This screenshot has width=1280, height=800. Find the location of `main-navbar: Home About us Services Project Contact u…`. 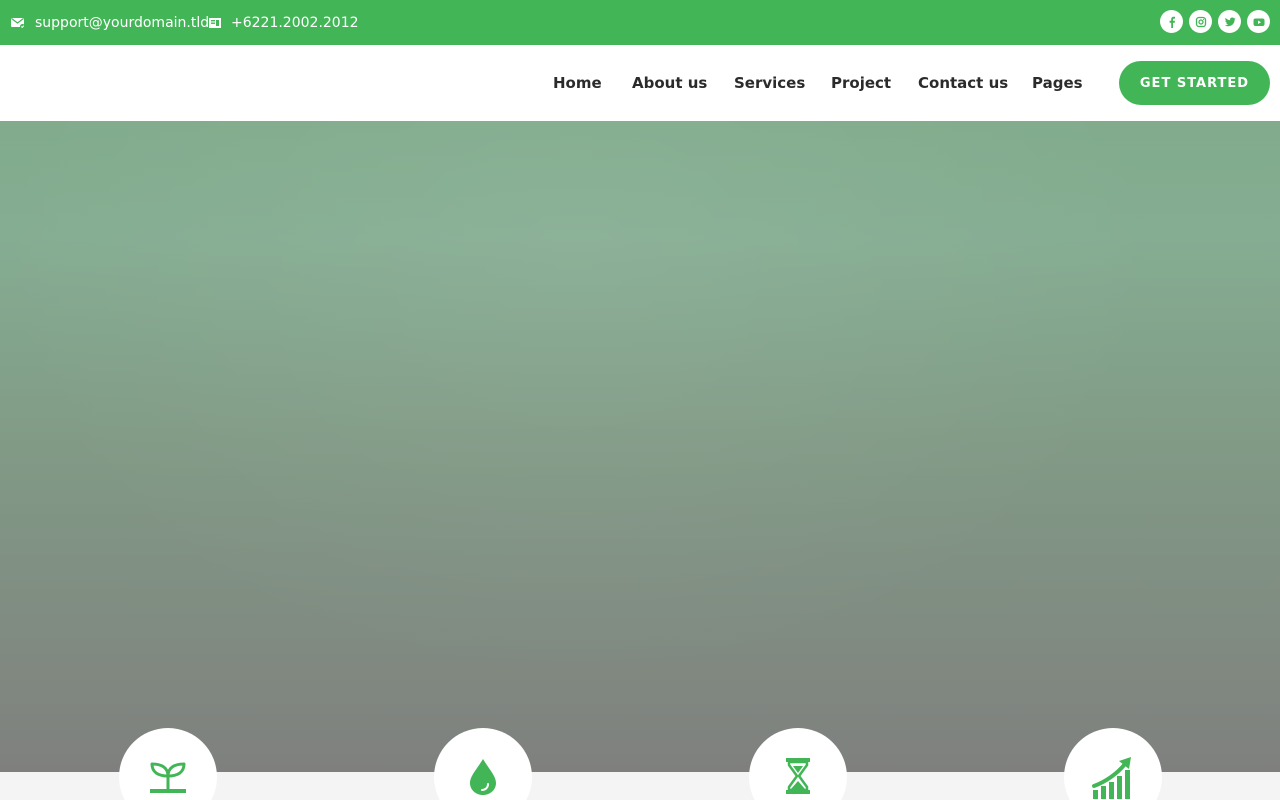

main-navbar: Home About us Services Project Contact u… is located at coordinates (640, 83).